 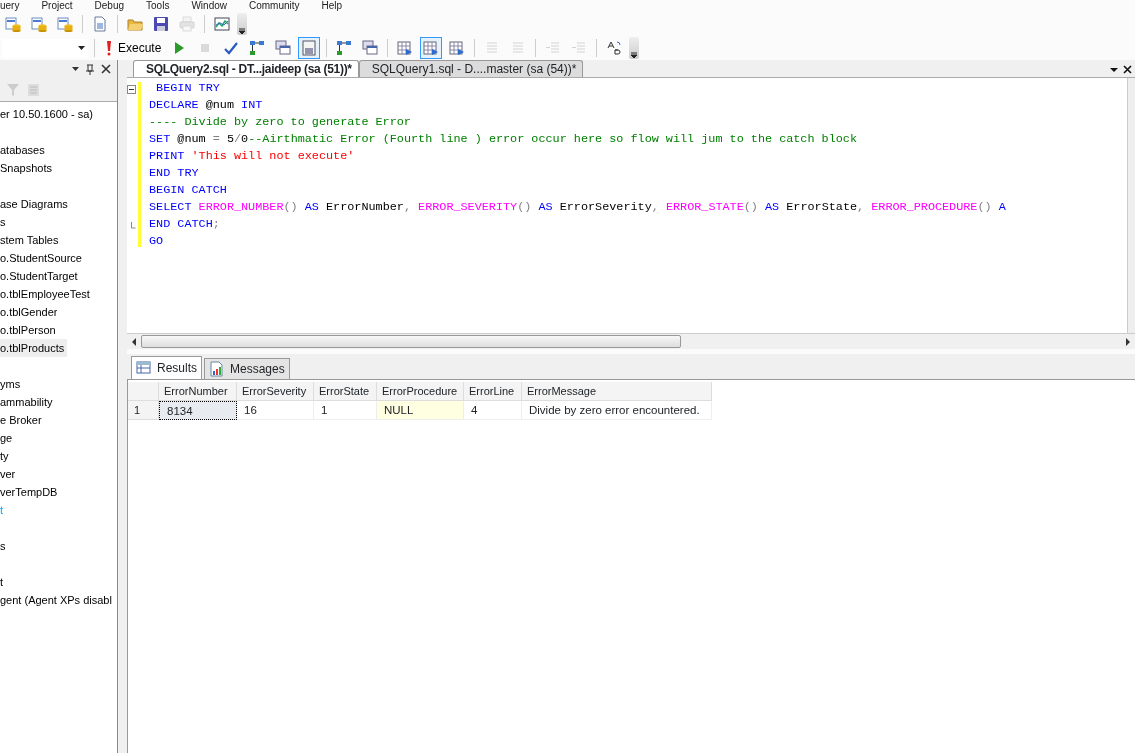 I want to click on scroll-thumb, so click(x=411, y=341).